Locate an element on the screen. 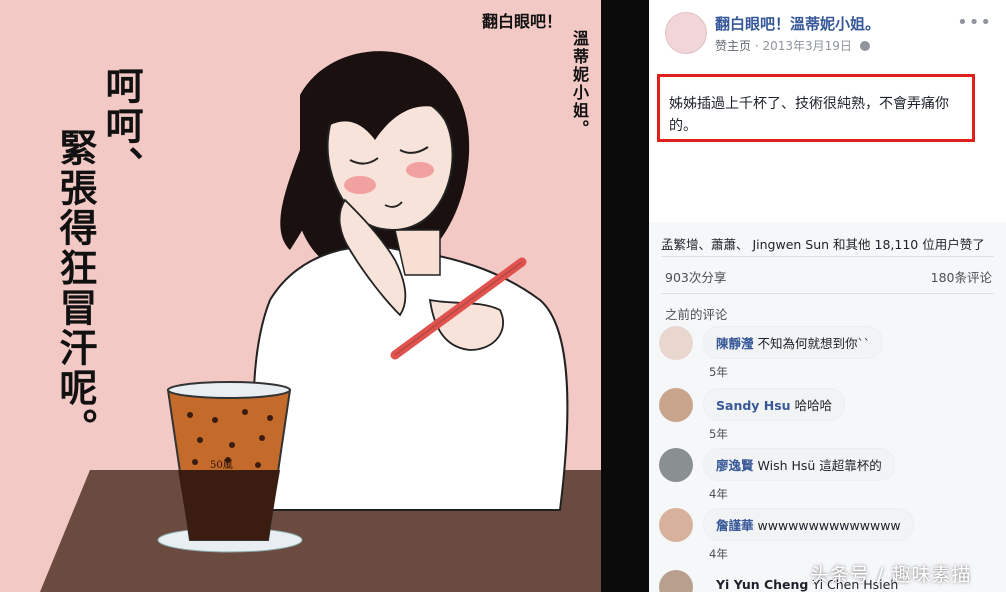 The height and width of the screenshot is (592, 1006). image-signature: 溫蒂妮小姐。 is located at coordinates (579, 84).